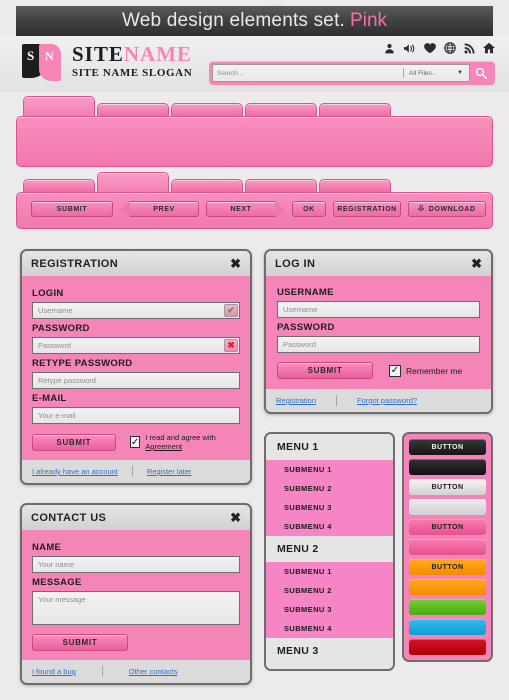  I want to click on speaker-icon, so click(409, 48).